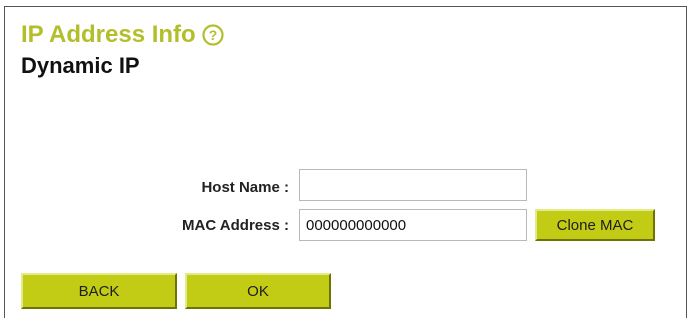  What do you see at coordinates (99, 291) in the screenshot?
I see `back-button: BACK` at bounding box center [99, 291].